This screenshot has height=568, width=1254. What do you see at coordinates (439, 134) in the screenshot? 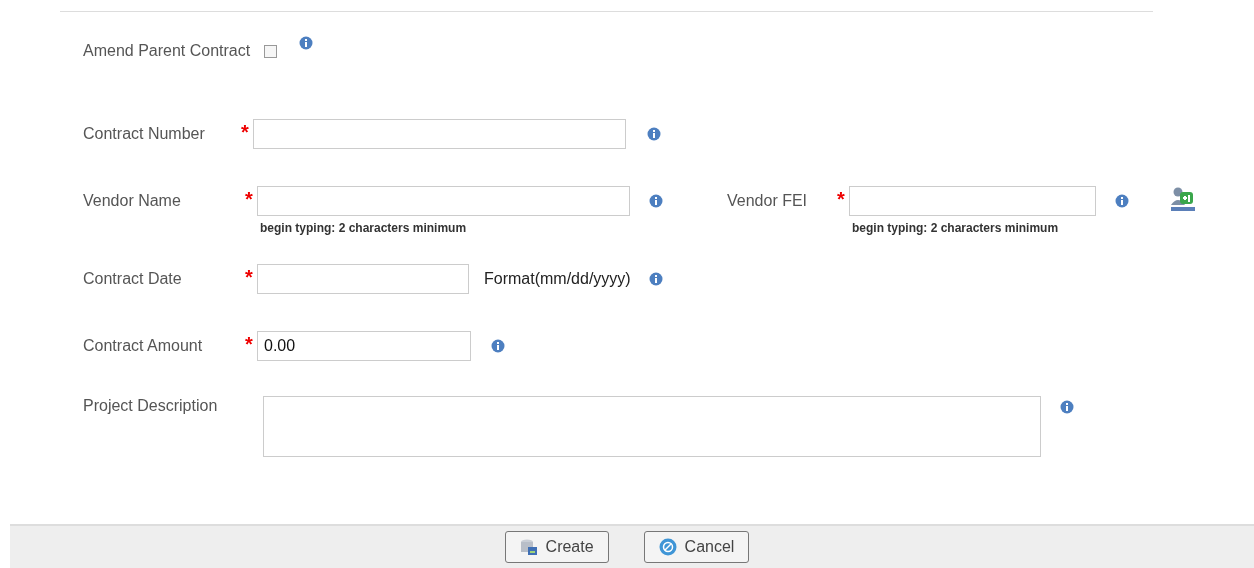
I see `contract-number-field` at bounding box center [439, 134].